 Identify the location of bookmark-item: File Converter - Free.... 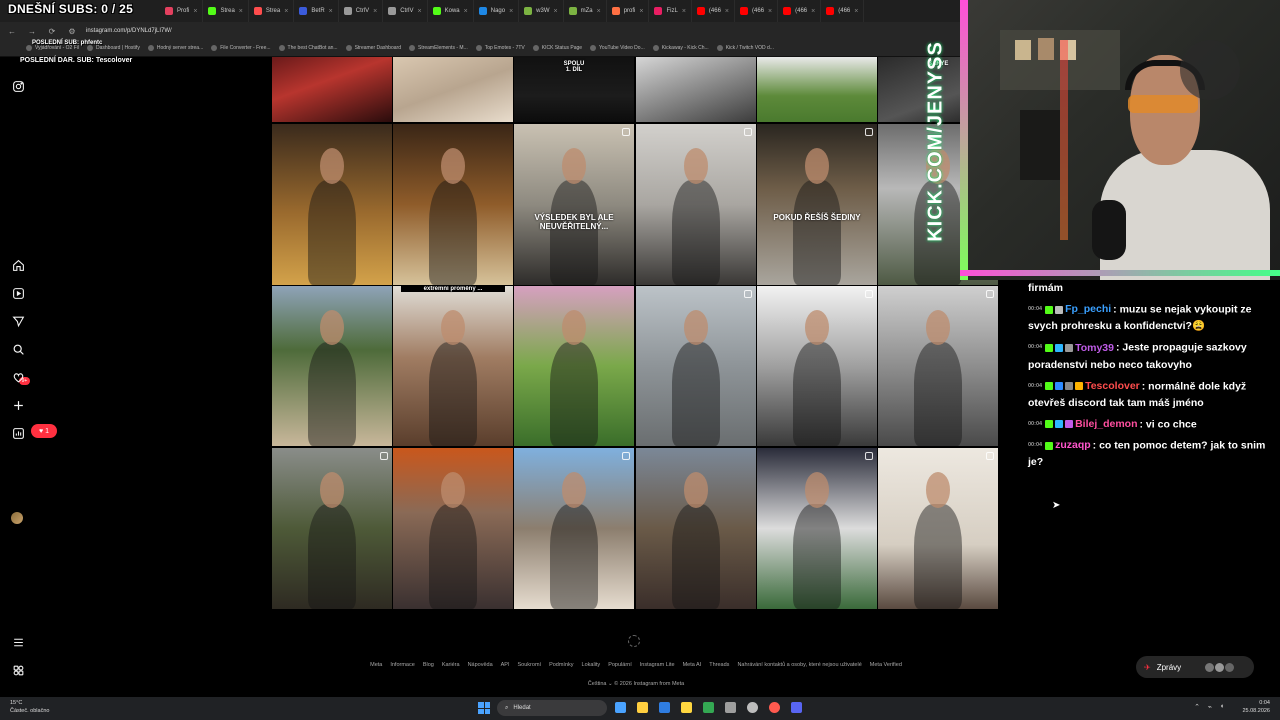
(241, 48).